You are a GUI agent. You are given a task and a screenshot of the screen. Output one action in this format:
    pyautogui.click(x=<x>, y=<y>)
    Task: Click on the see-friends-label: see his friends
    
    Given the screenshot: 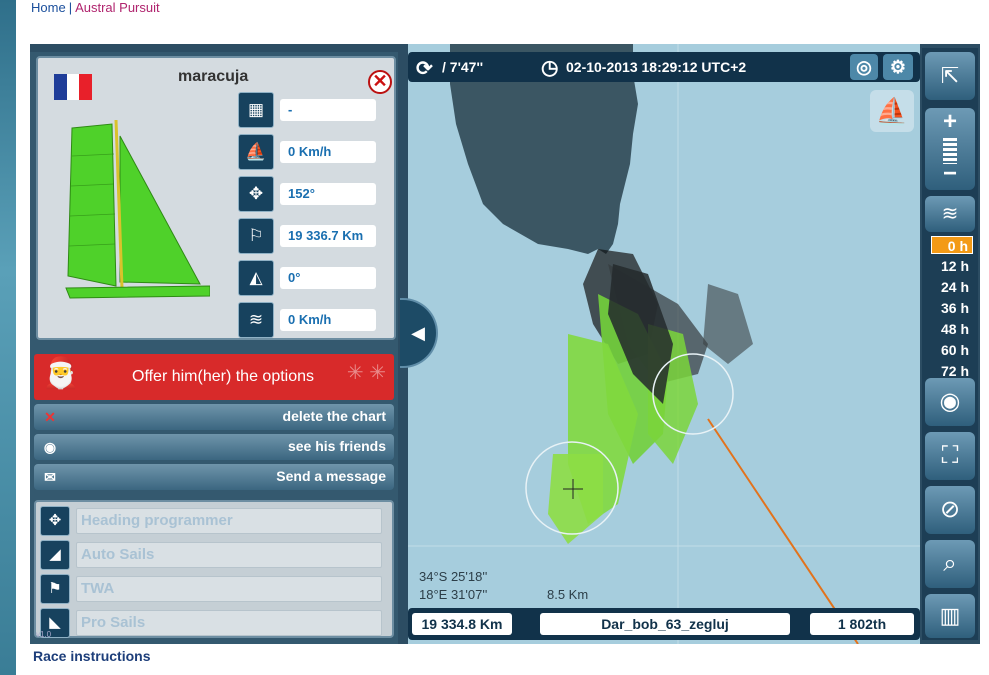 What is the action you would take?
    pyautogui.click(x=336, y=446)
    